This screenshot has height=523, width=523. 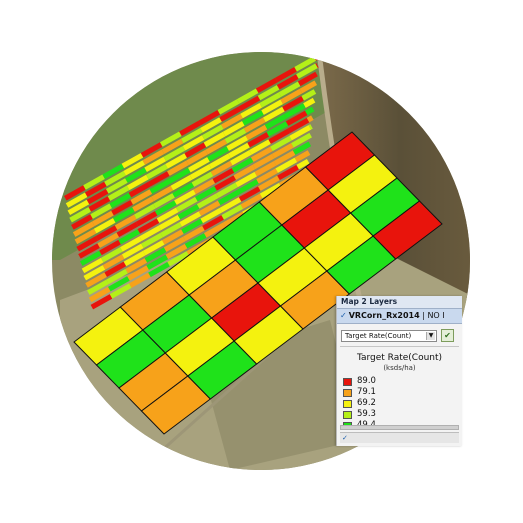 What do you see at coordinates (402, 381) in the screenshot?
I see `legend-item: 89.0` at bounding box center [402, 381].